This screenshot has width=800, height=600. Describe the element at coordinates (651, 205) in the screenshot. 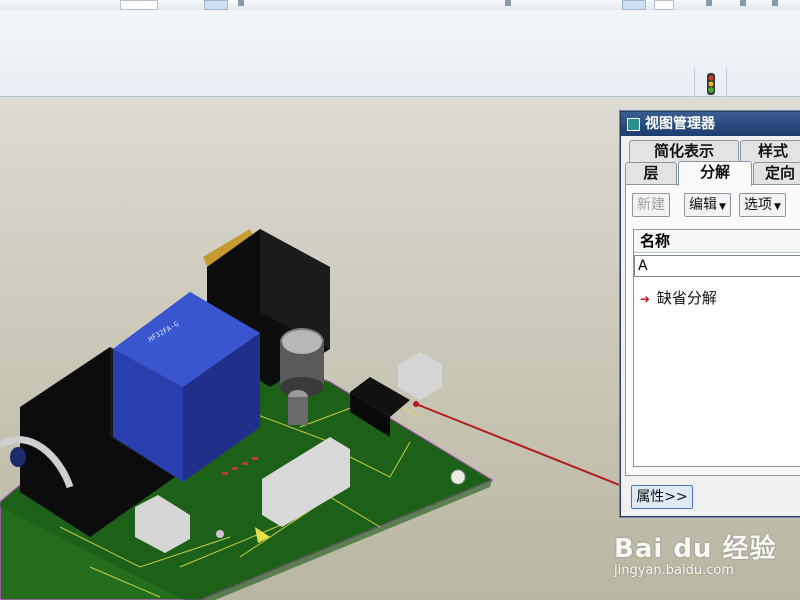

I see `new-button: 新建` at that location.